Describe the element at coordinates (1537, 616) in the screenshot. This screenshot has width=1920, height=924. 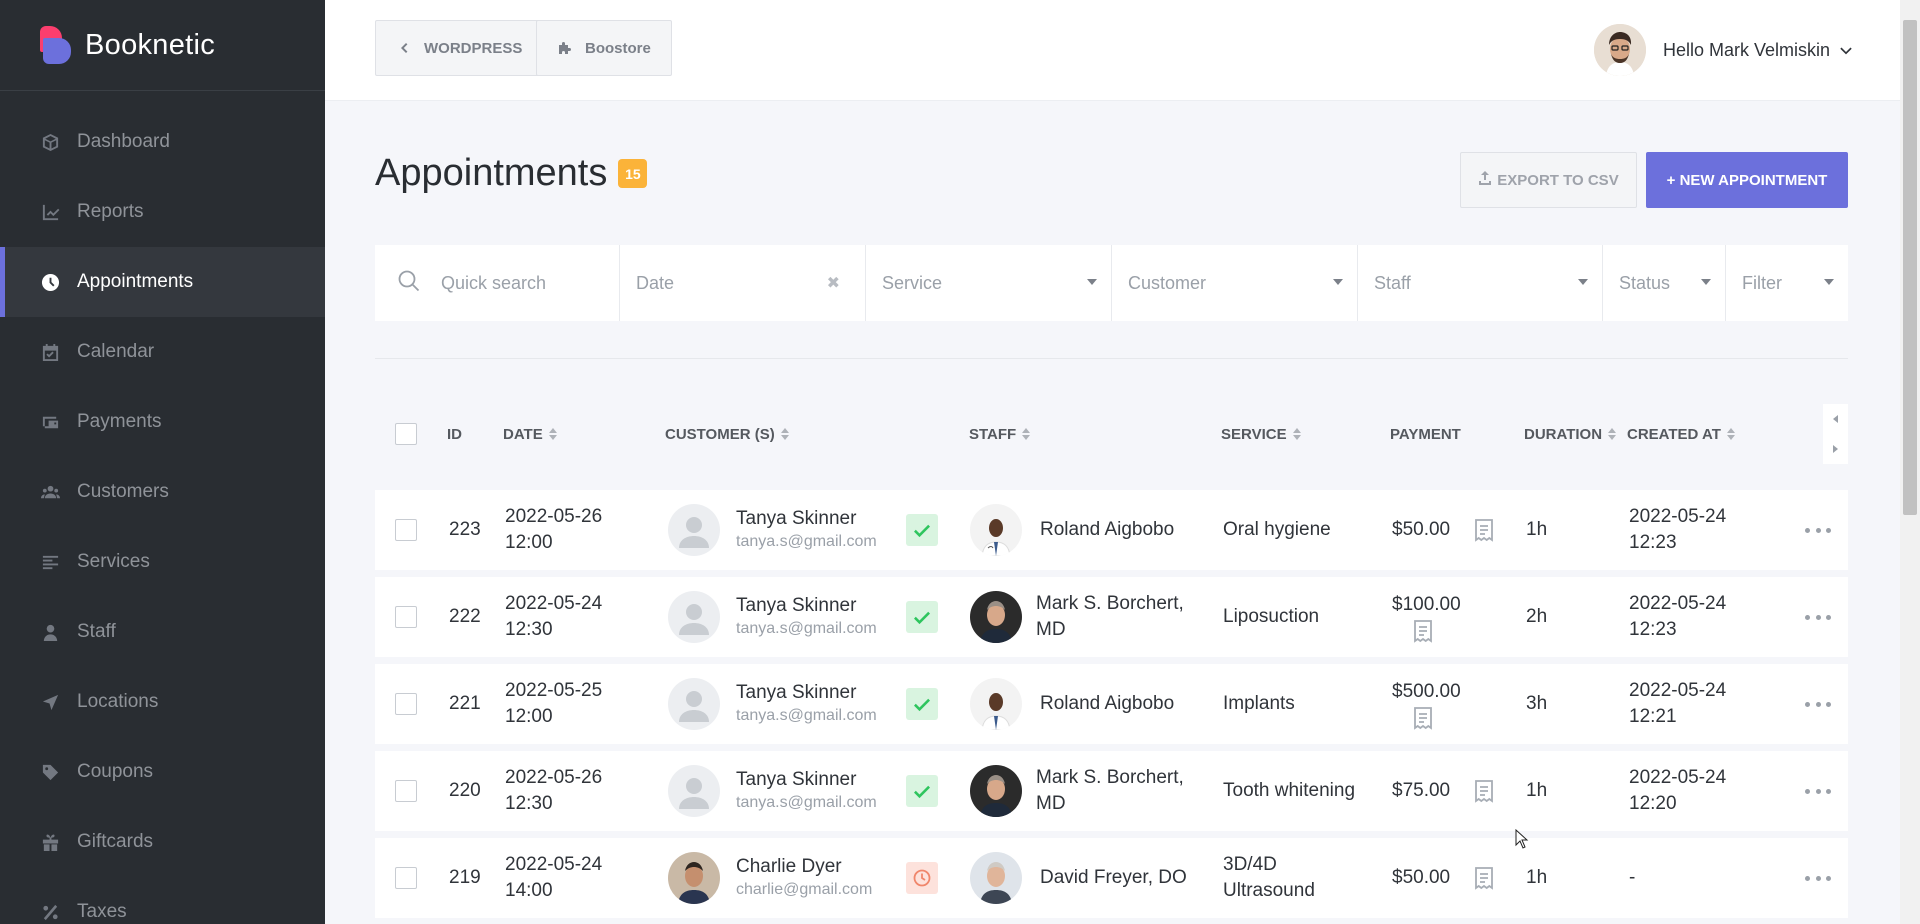
I see `duration: 2h` at that location.